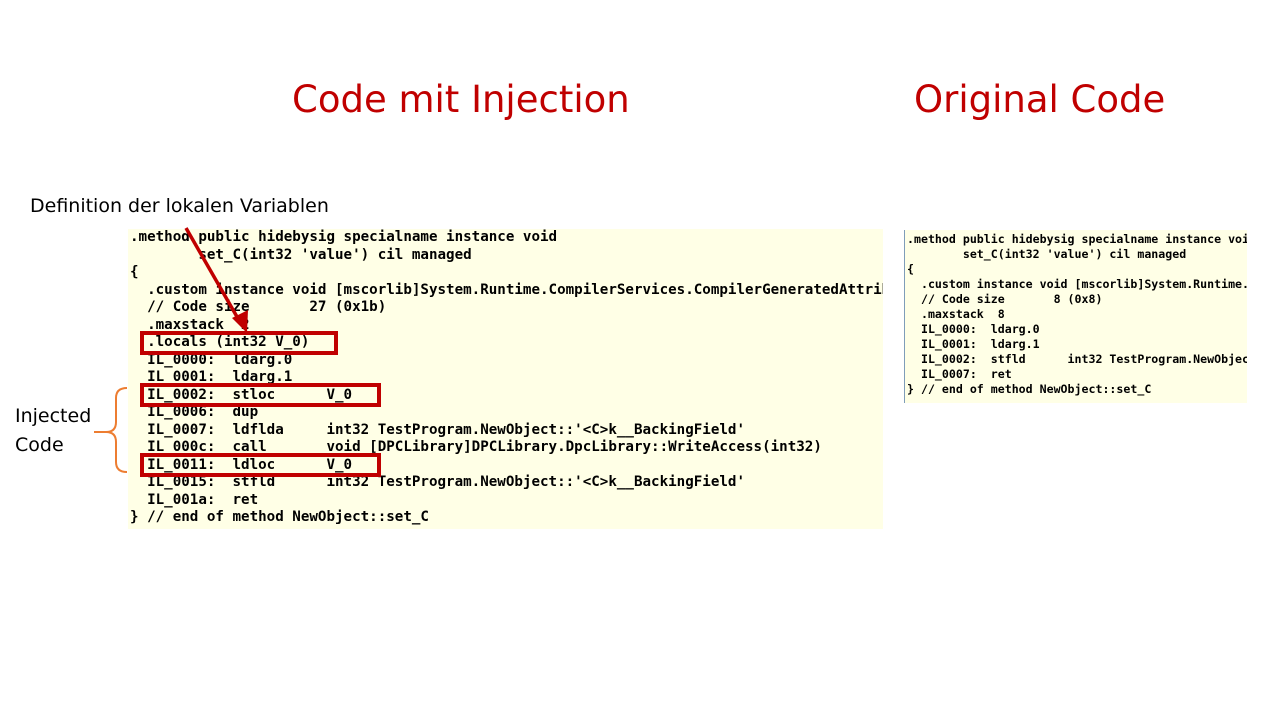 Image resolution: width=1280 pixels, height=720 pixels. What do you see at coordinates (213, 275) in the screenshot?
I see `definition-arrow` at bounding box center [213, 275].